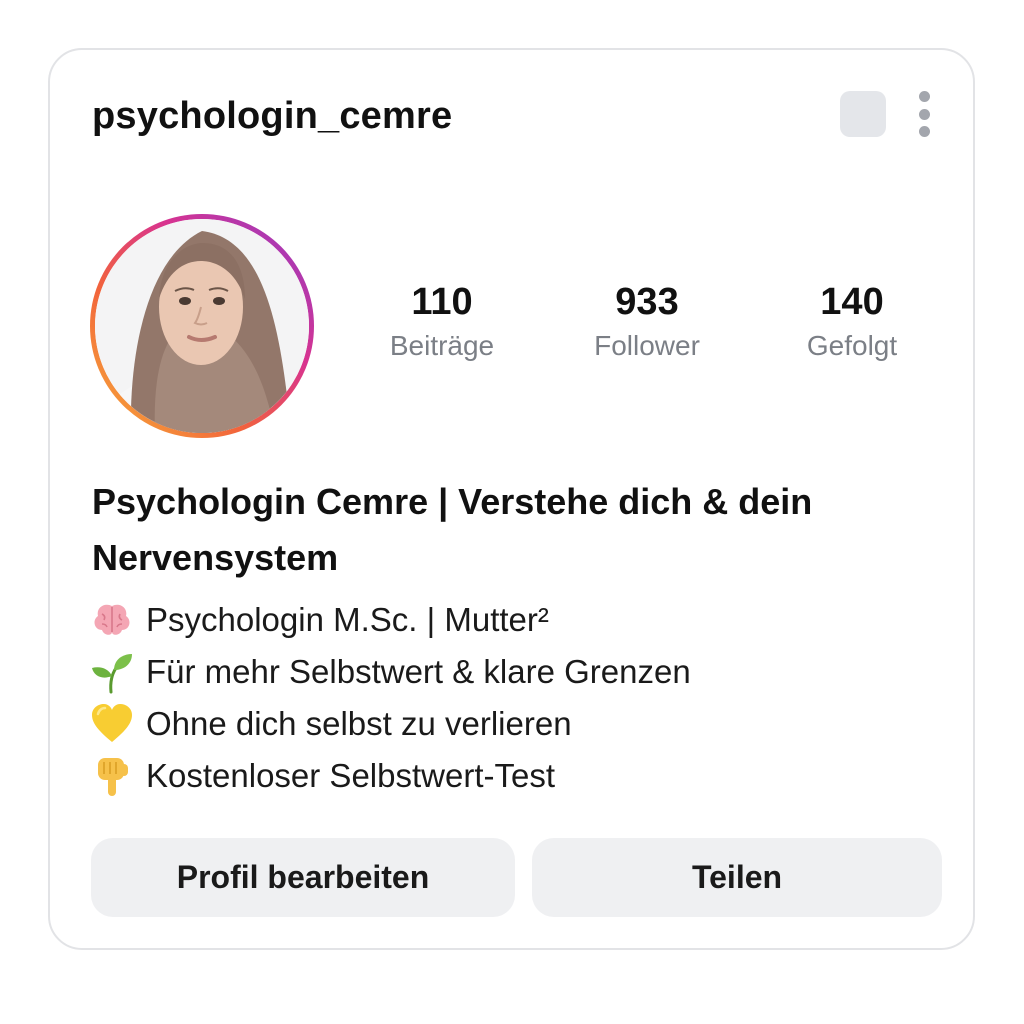 This screenshot has width=1024, height=1024. I want to click on edit-profile-button: Profil bearbeiten, so click(303, 877).